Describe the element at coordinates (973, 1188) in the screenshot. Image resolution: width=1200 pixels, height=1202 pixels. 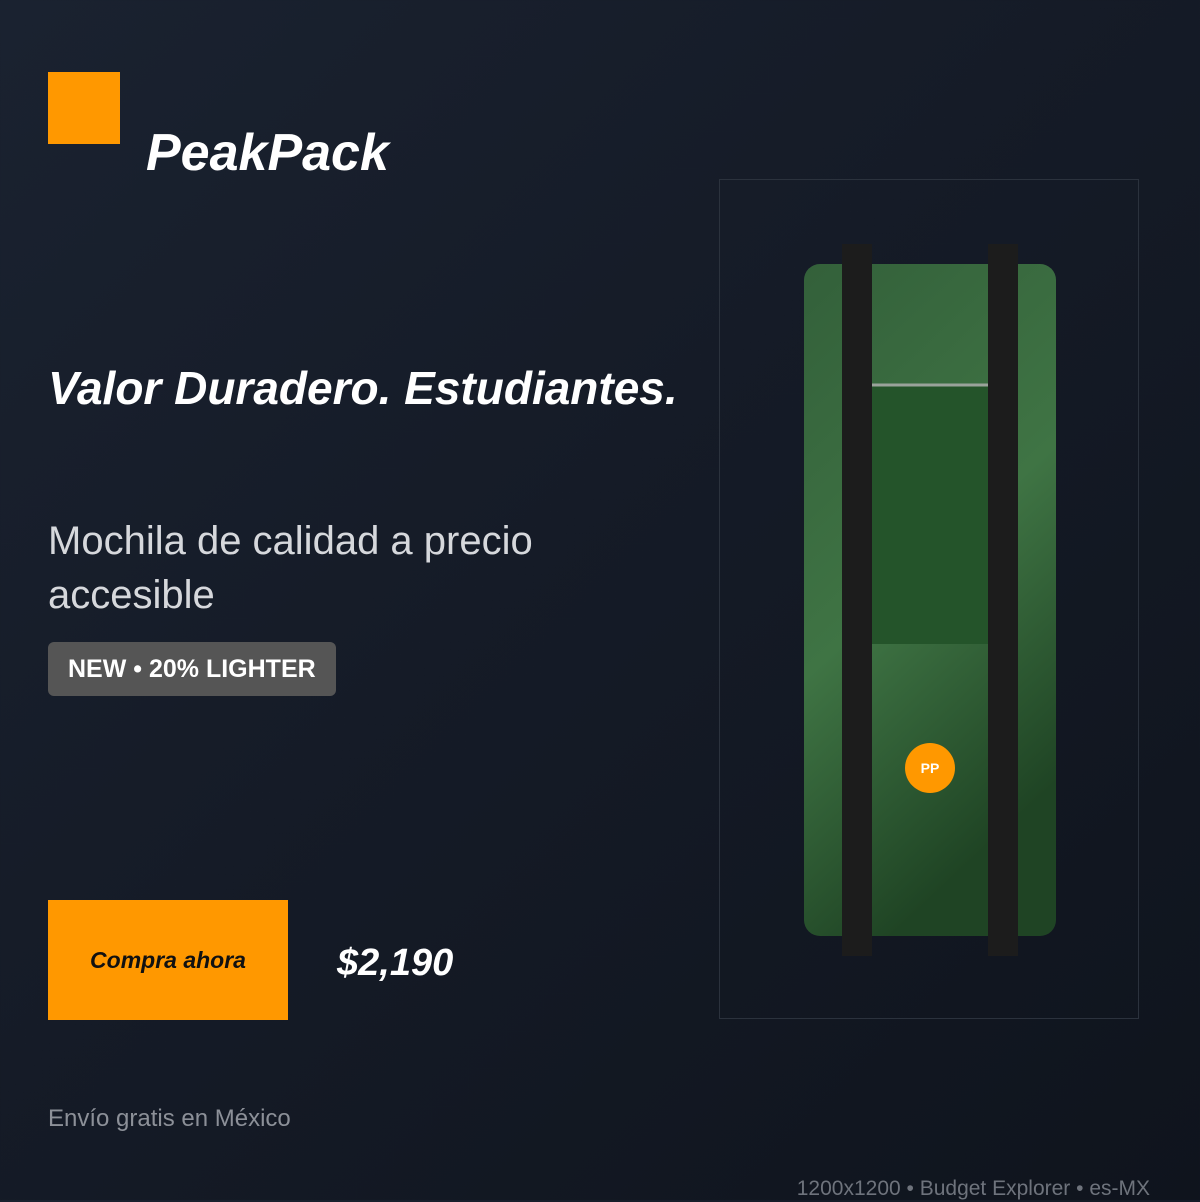
I see `footer-meta: 1200x1200 • Budget Explorer • es-MX` at that location.